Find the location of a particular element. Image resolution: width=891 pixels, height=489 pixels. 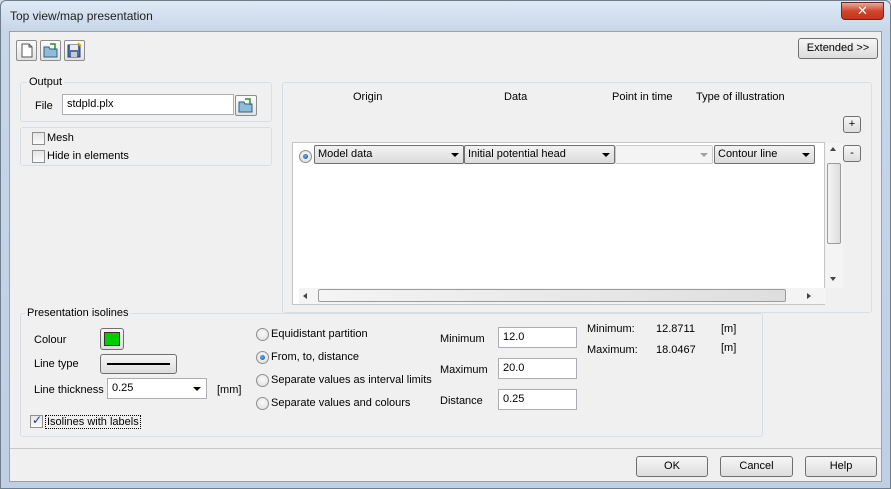

close-button: ✕ is located at coordinates (862, 11).